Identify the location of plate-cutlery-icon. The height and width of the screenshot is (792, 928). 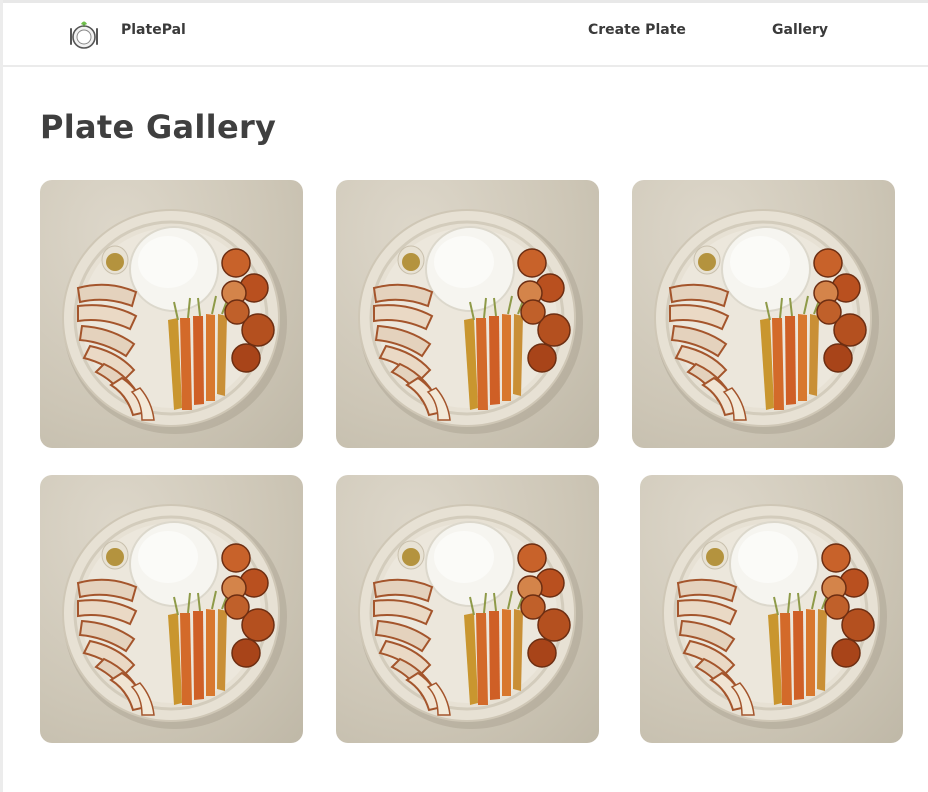
(84, 35).